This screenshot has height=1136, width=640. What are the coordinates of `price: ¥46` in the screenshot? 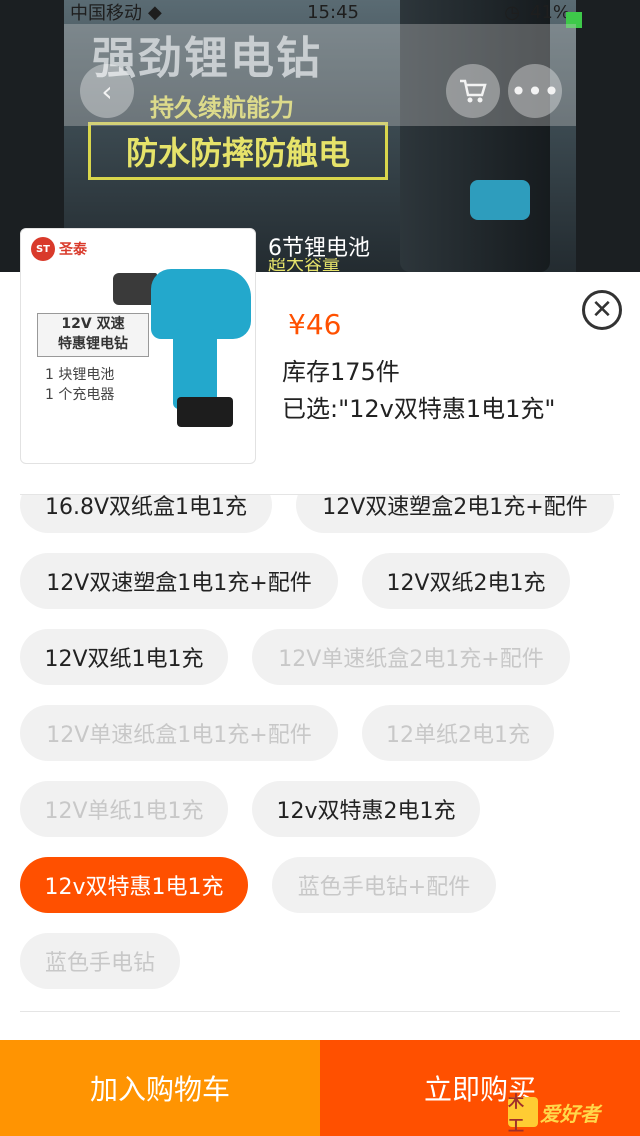 It's located at (315, 324).